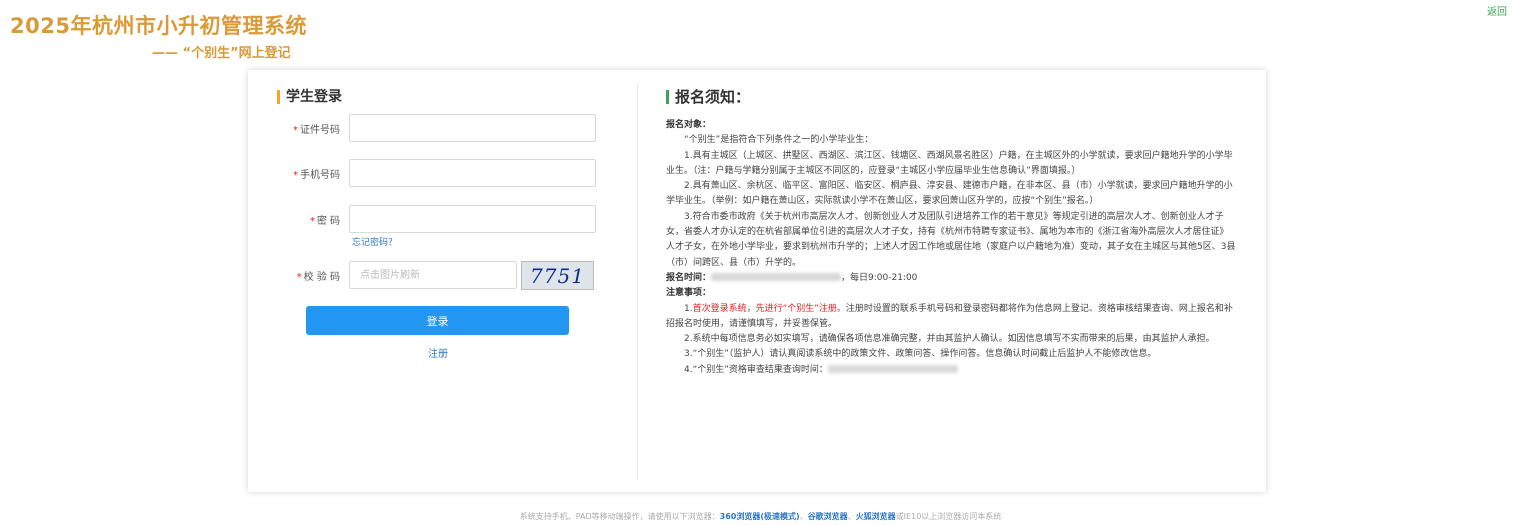  I want to click on login-title: 学生登录, so click(309, 97).